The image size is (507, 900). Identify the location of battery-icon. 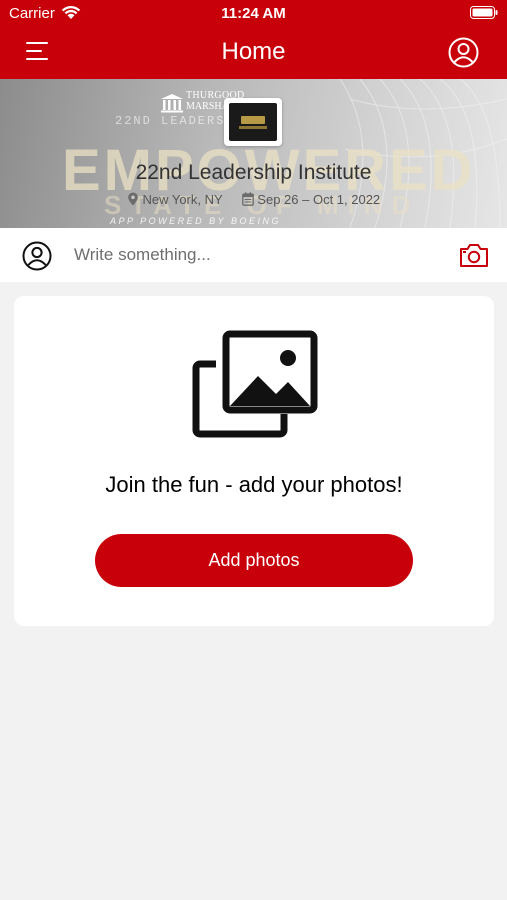
(484, 12).